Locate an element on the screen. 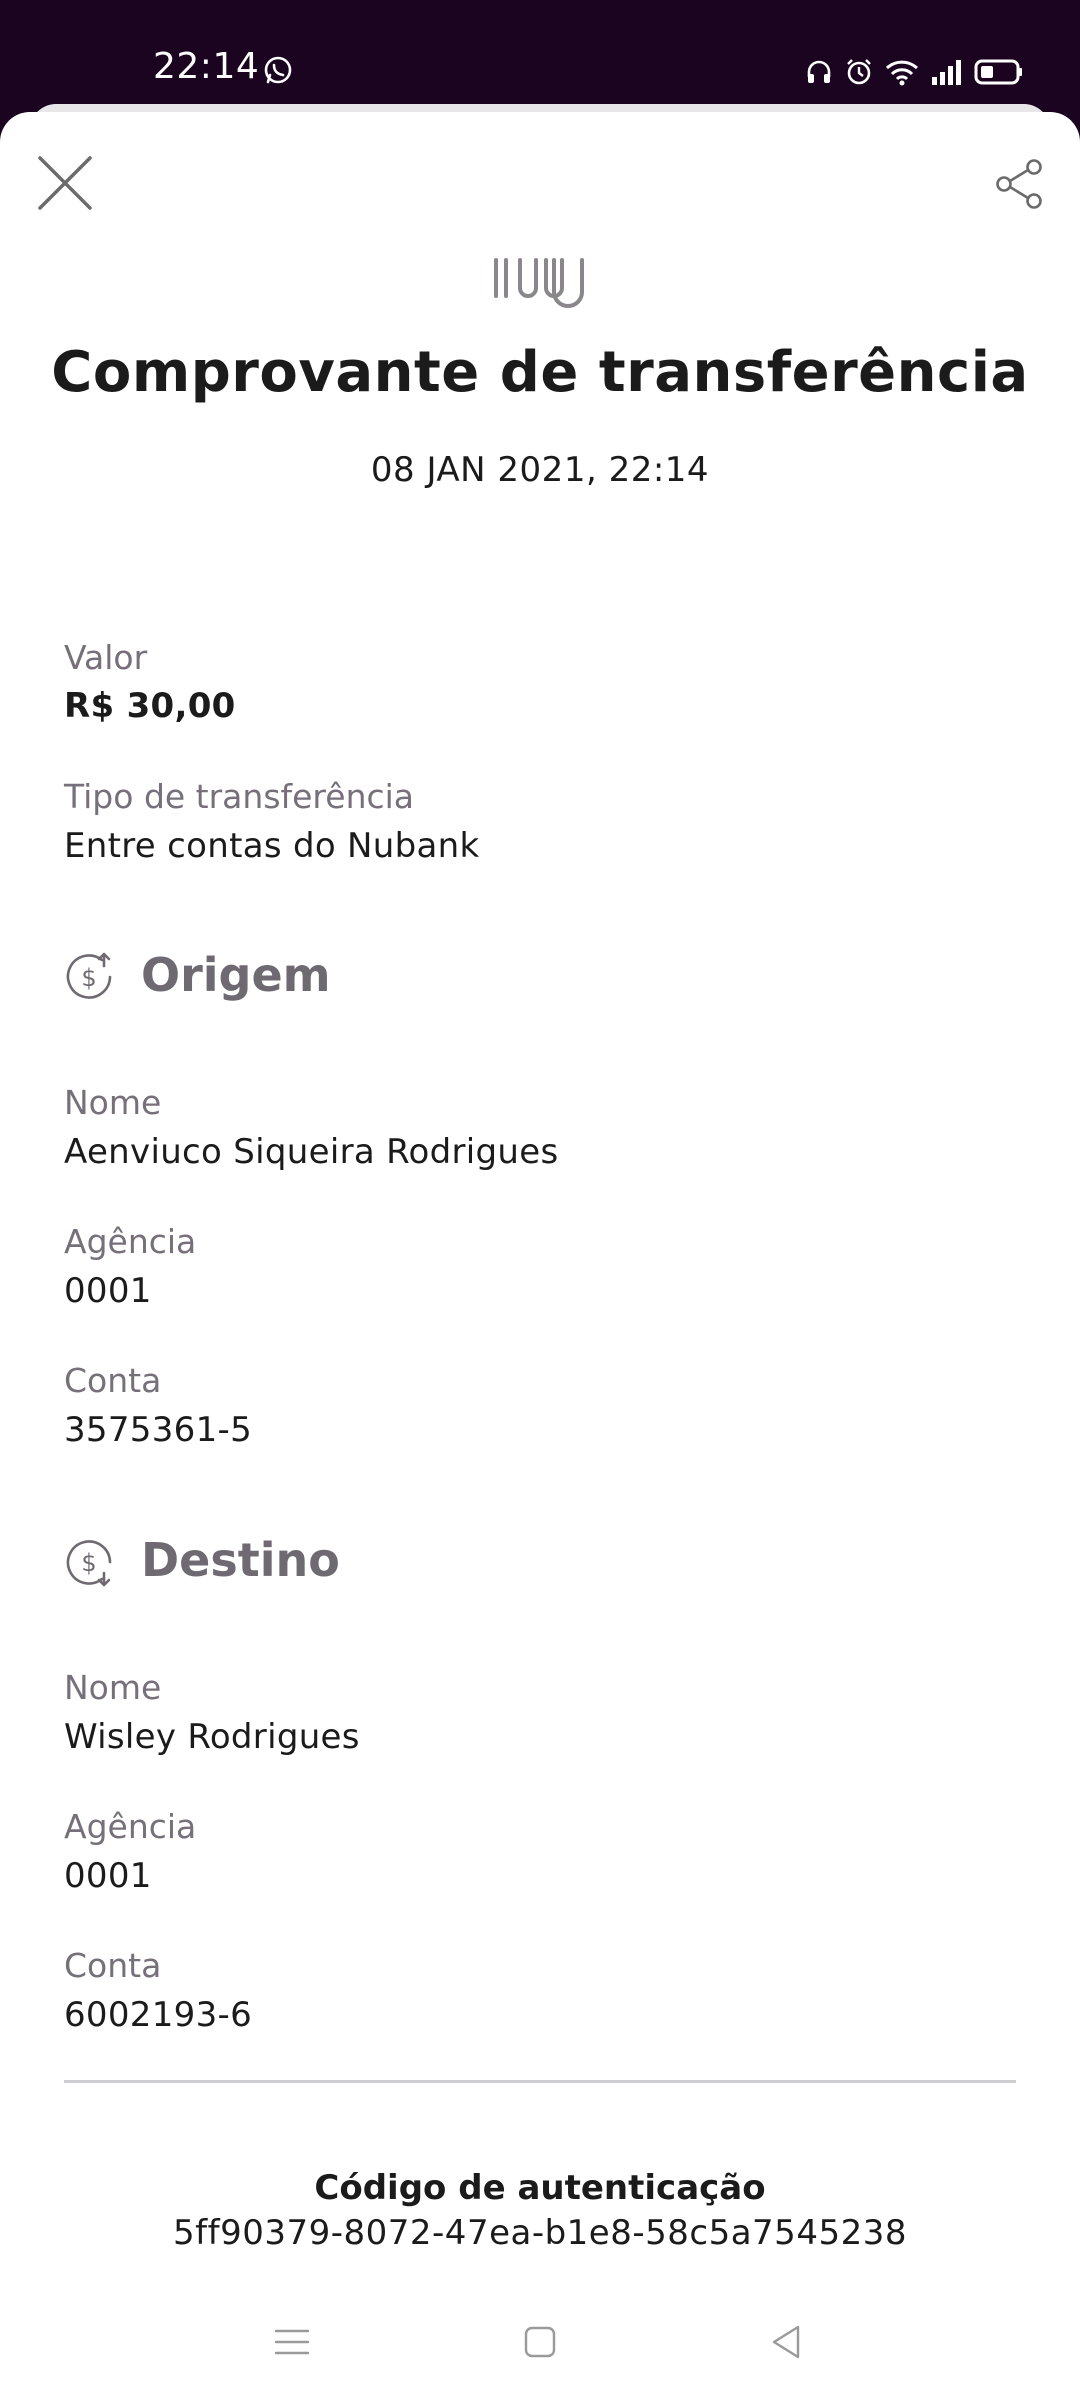  whatsapp-icon is located at coordinates (278, 70).